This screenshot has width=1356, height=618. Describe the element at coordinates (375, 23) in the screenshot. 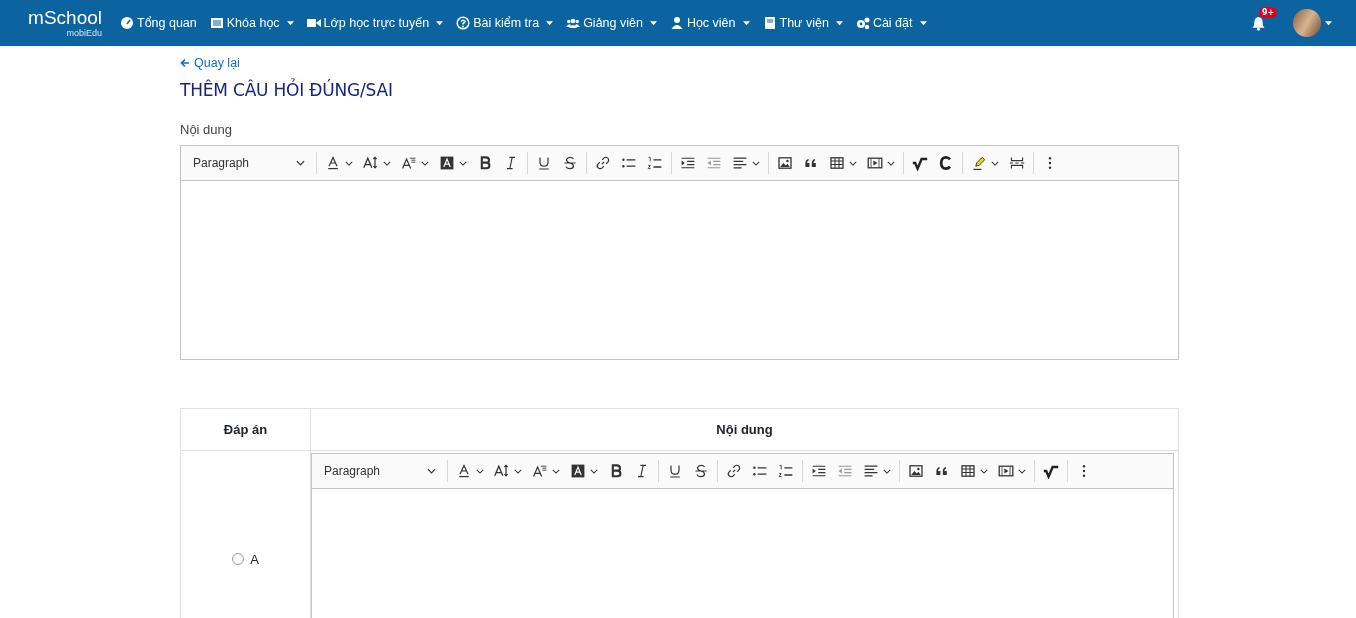

I see `nav-menu-item: Lớp học trực tuyến` at that location.